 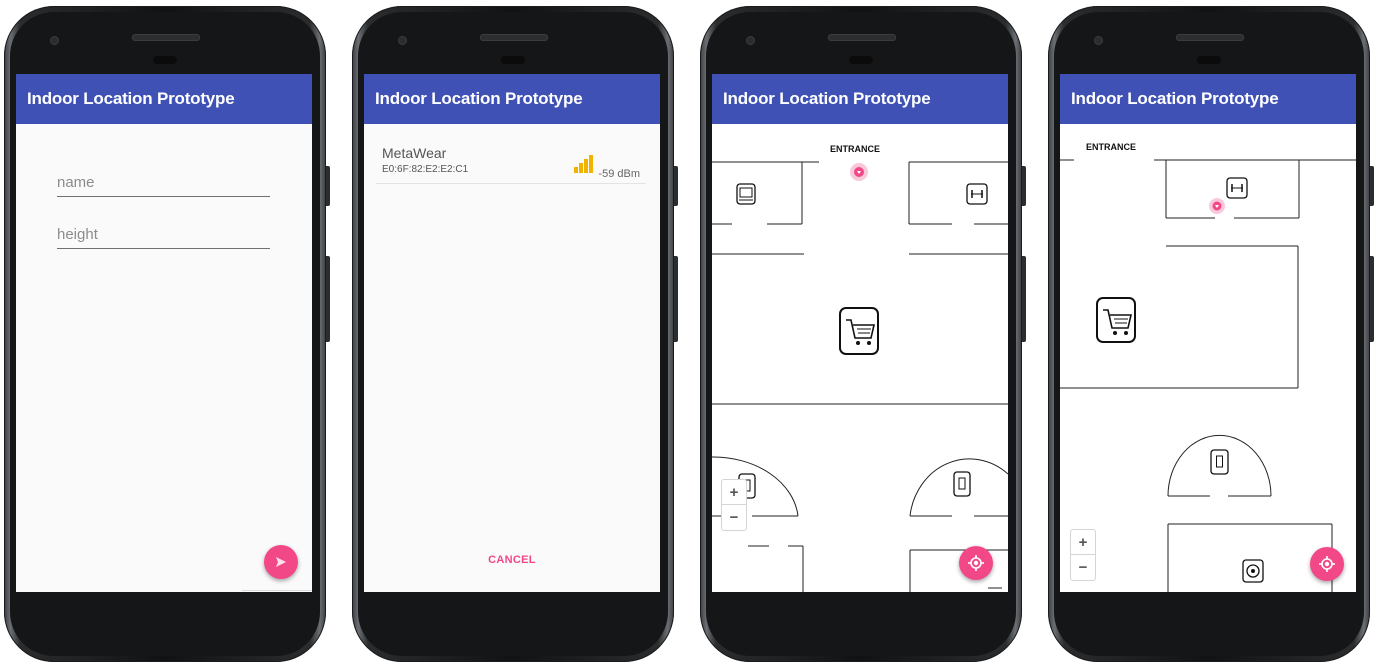 I want to click on football-icon, so click(x=1253, y=571).